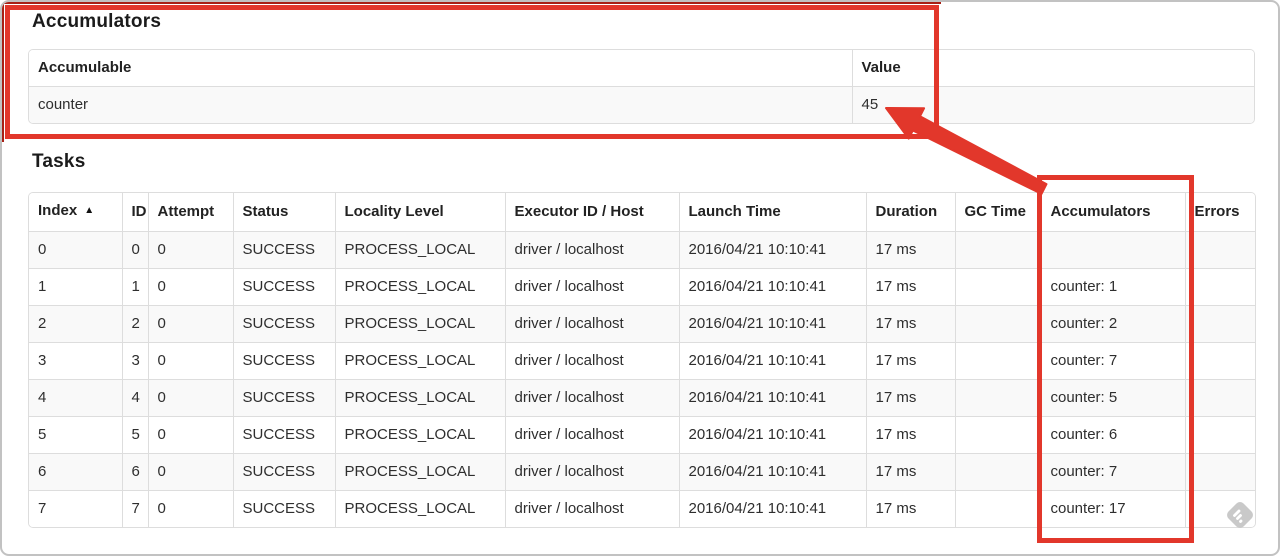  I want to click on id-cell: 7, so click(134, 508).